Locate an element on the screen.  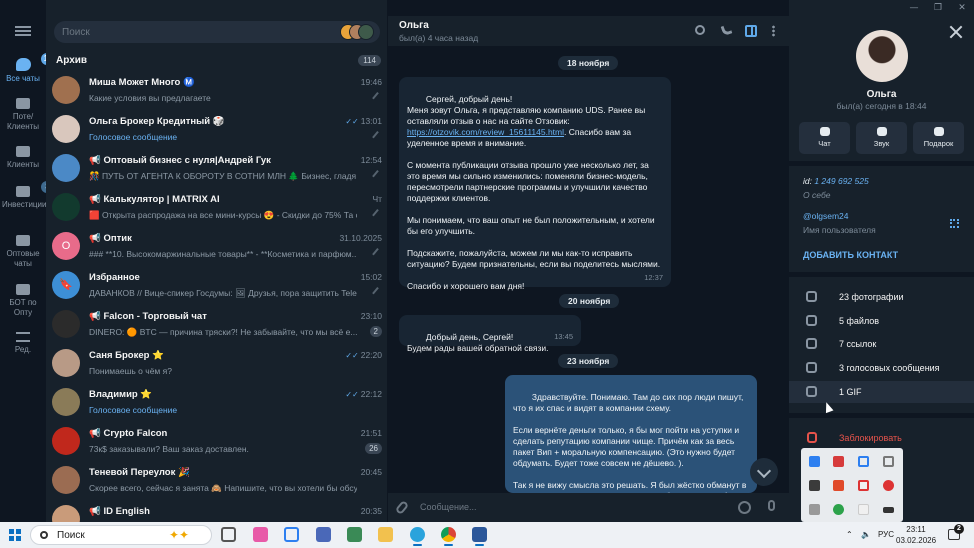
message-time: 13:45 is located at coordinates (563, 336).